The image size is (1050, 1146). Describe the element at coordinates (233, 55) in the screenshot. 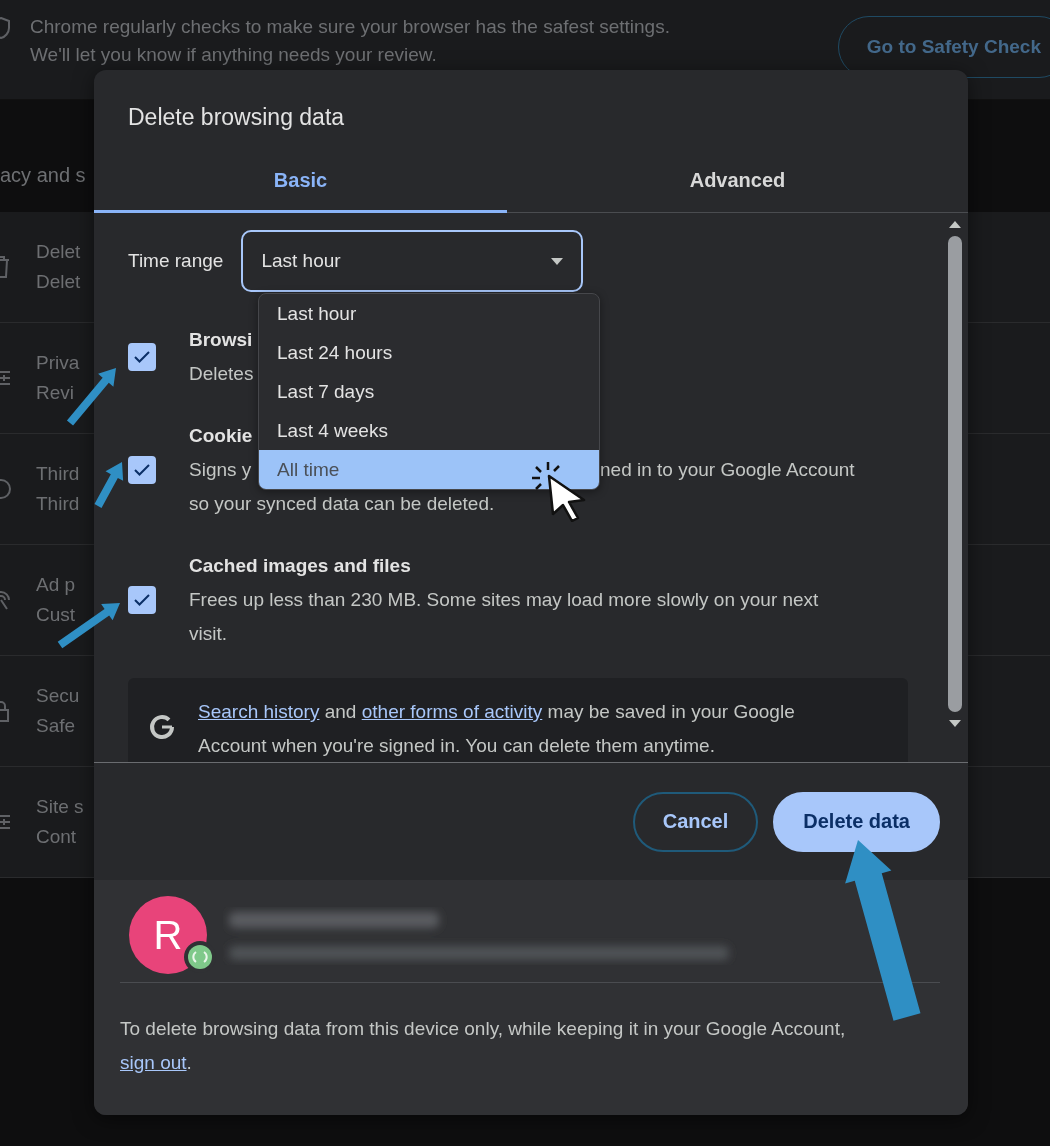

I see `banner-text: We'll let you know if anything needs your review.` at that location.